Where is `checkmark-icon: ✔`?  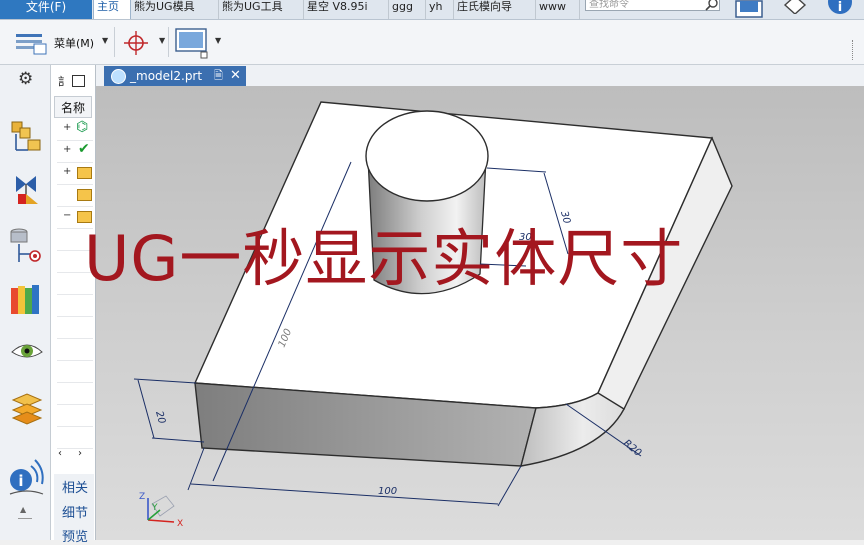 checkmark-icon: ✔ is located at coordinates (84, 149).